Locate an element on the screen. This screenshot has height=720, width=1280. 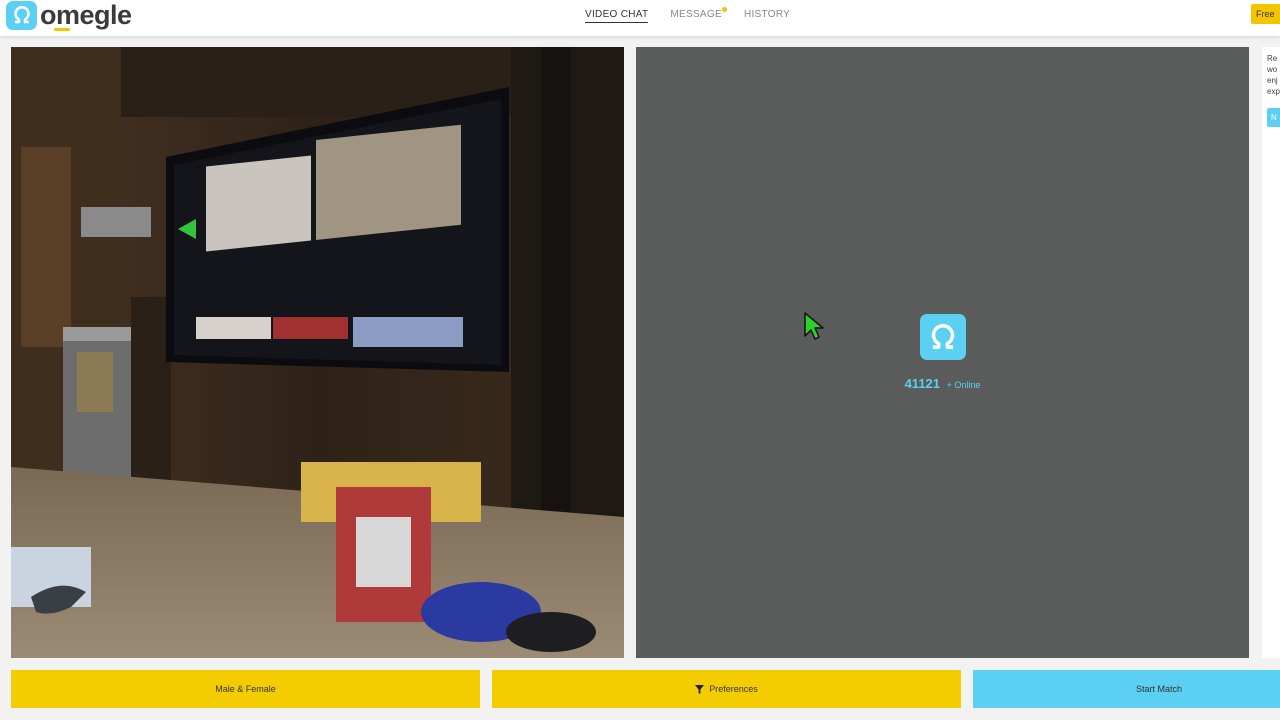
main-nav: VIDEO CHAT MESSAGE HISTORY is located at coordinates (687, 15).